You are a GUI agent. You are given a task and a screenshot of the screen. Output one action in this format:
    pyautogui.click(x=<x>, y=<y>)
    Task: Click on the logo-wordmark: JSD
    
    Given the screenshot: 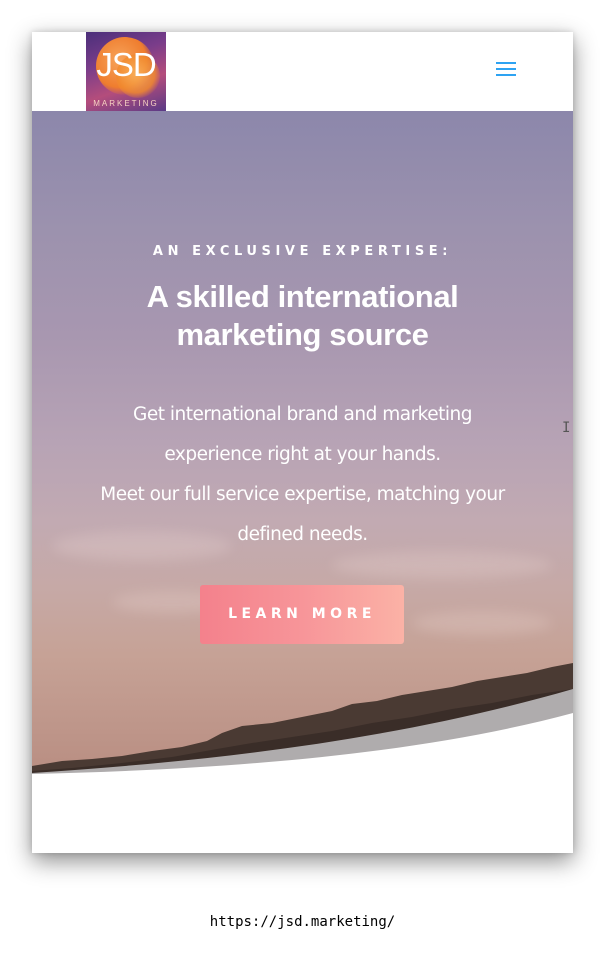 What is the action you would take?
    pyautogui.click(x=126, y=64)
    